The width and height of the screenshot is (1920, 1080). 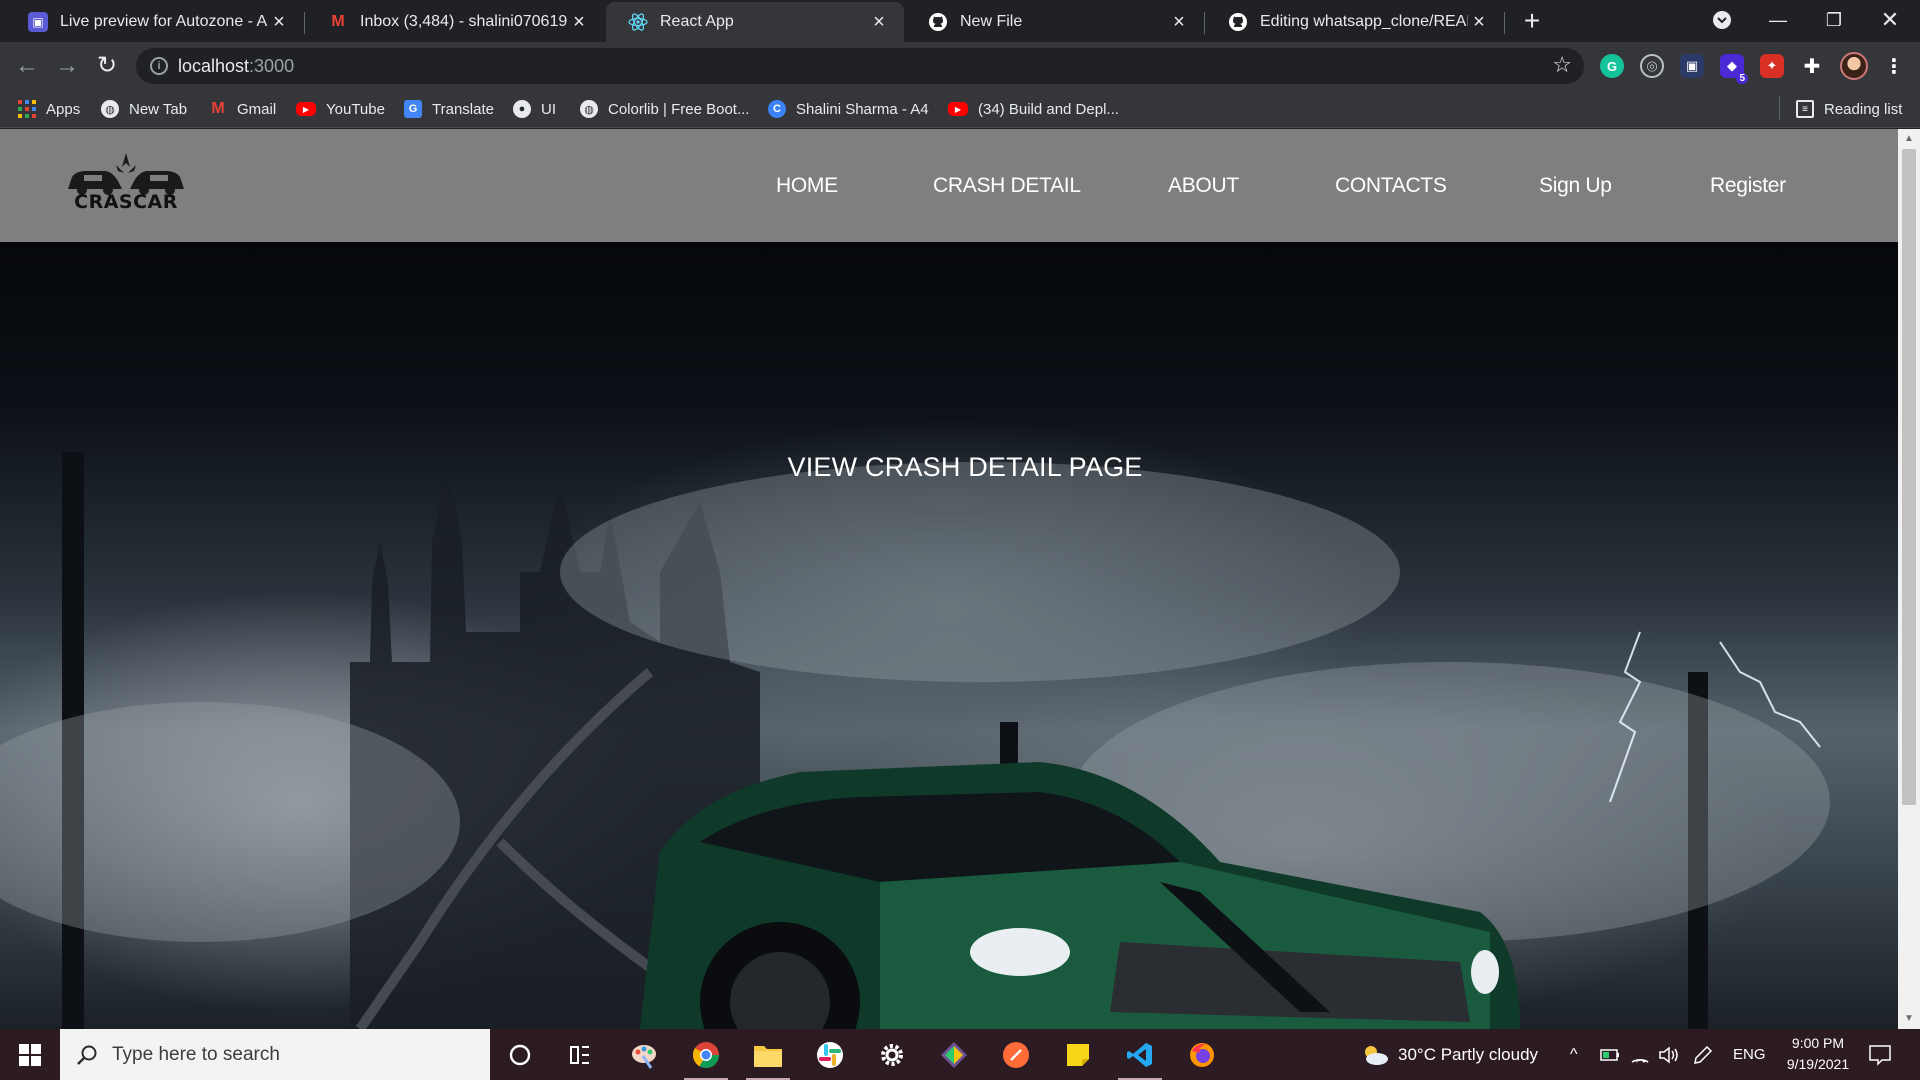 I want to click on weather-widget: 30°C Partly cloudy, so click(x=1449, y=1054).